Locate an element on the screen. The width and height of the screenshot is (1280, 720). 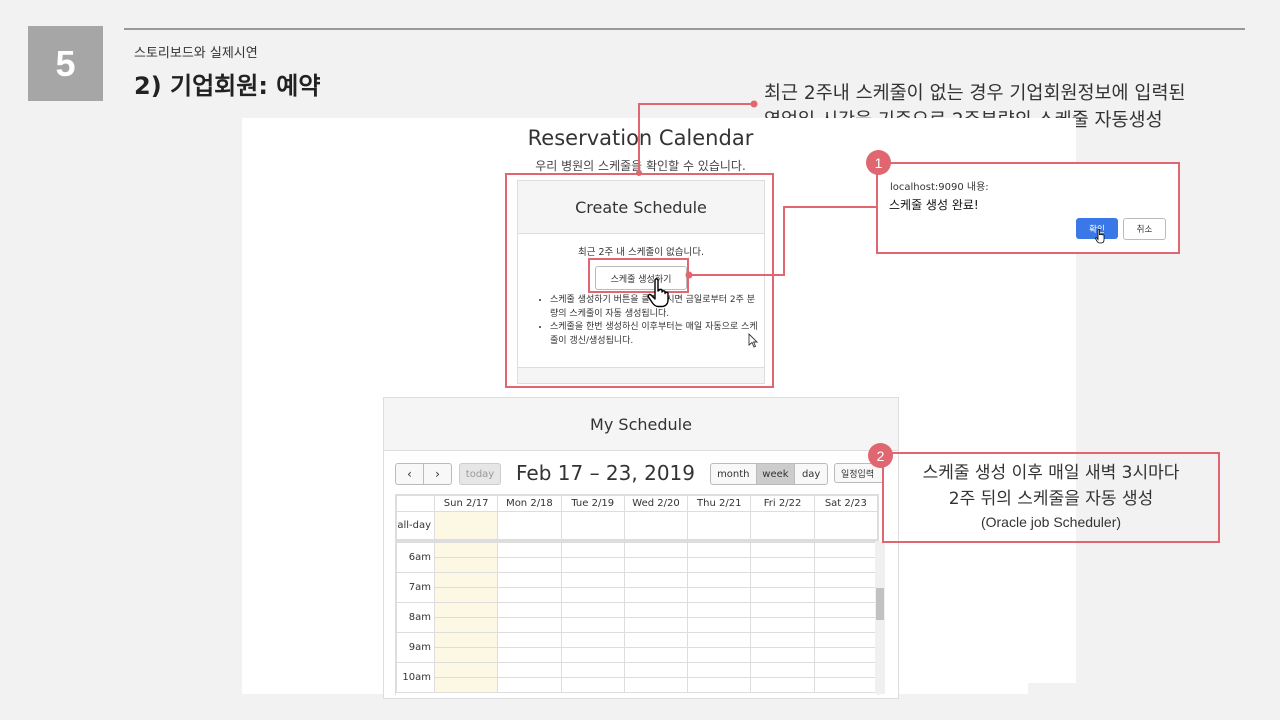
slide-number: 5 is located at coordinates (65, 63).